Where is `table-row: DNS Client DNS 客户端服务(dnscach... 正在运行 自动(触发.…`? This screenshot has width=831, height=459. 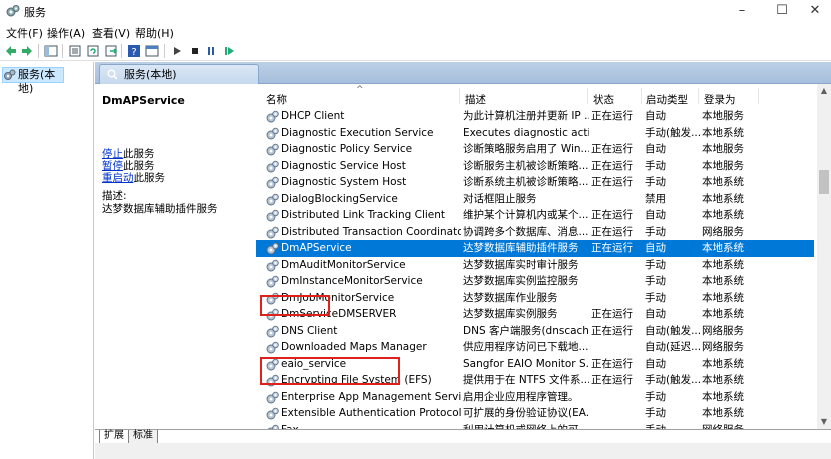 table-row: DNS Client DNS 客户端服务(dnscach... 正在运行 自动(触发.… is located at coordinates (535, 331).